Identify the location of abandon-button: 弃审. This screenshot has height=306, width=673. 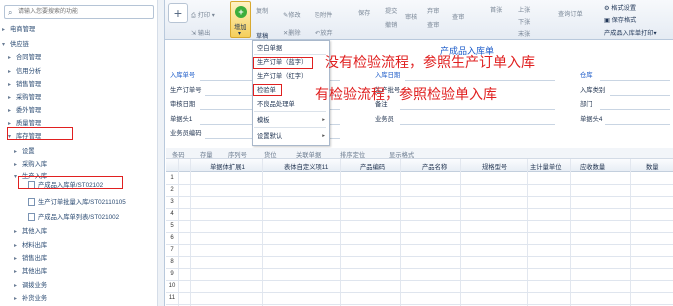
(433, 10).